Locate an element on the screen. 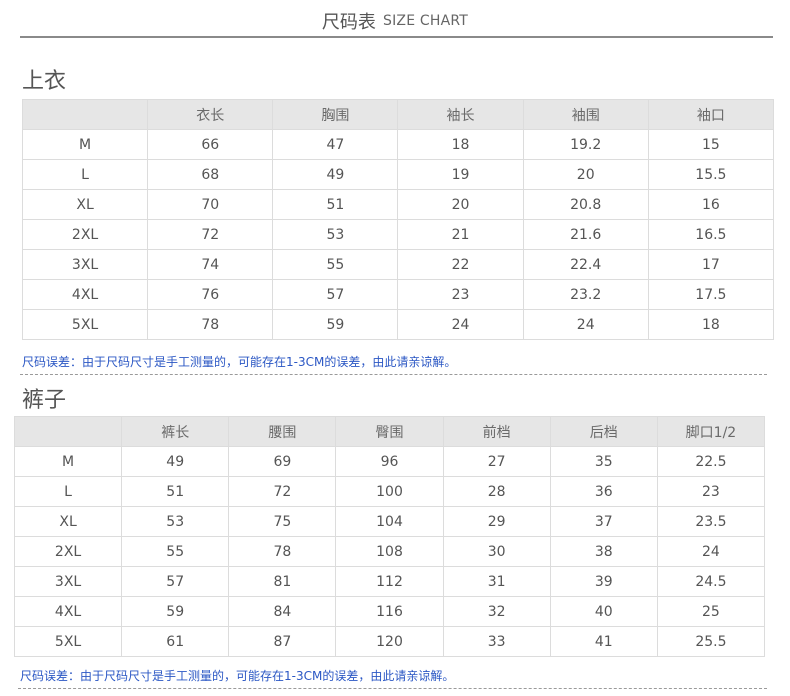  table-row: M 66 47 18 19.2 15 is located at coordinates (398, 144).